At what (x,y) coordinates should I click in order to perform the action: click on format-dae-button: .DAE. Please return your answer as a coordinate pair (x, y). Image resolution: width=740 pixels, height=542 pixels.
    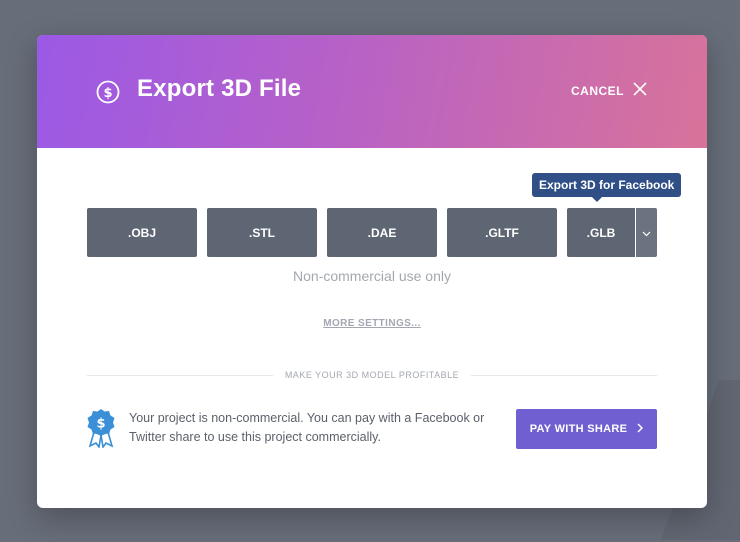
    Looking at the image, I should click on (382, 232).